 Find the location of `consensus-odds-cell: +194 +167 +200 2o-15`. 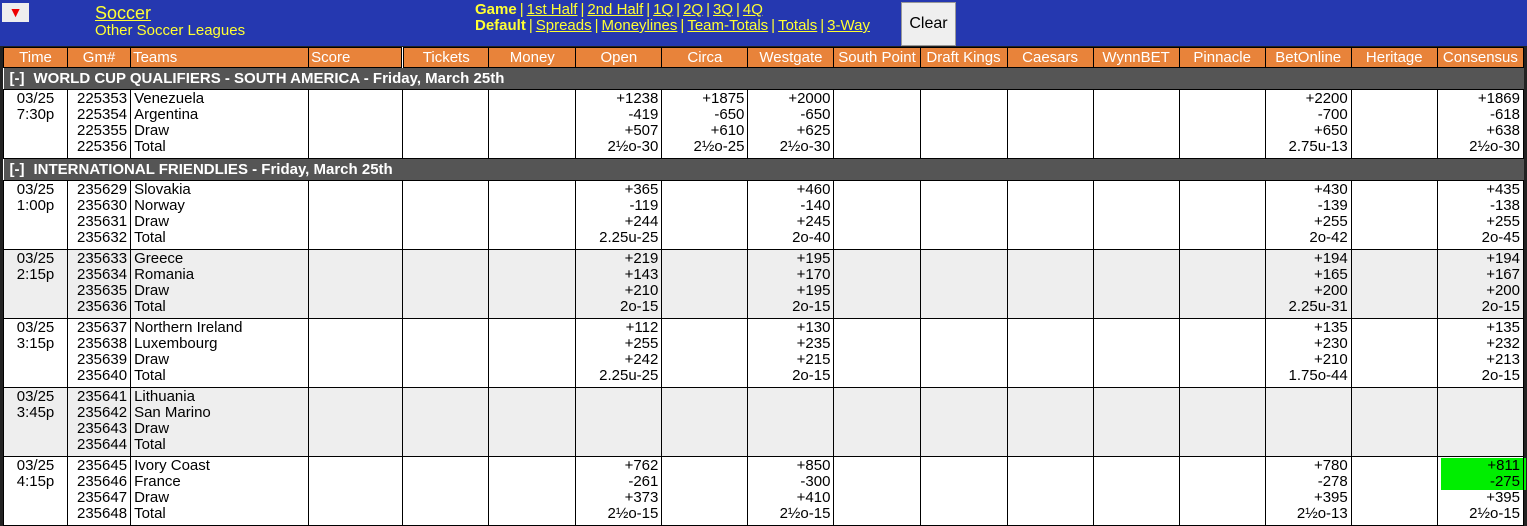

consensus-odds-cell: +194 +167 +200 2o-15 is located at coordinates (1480, 284).